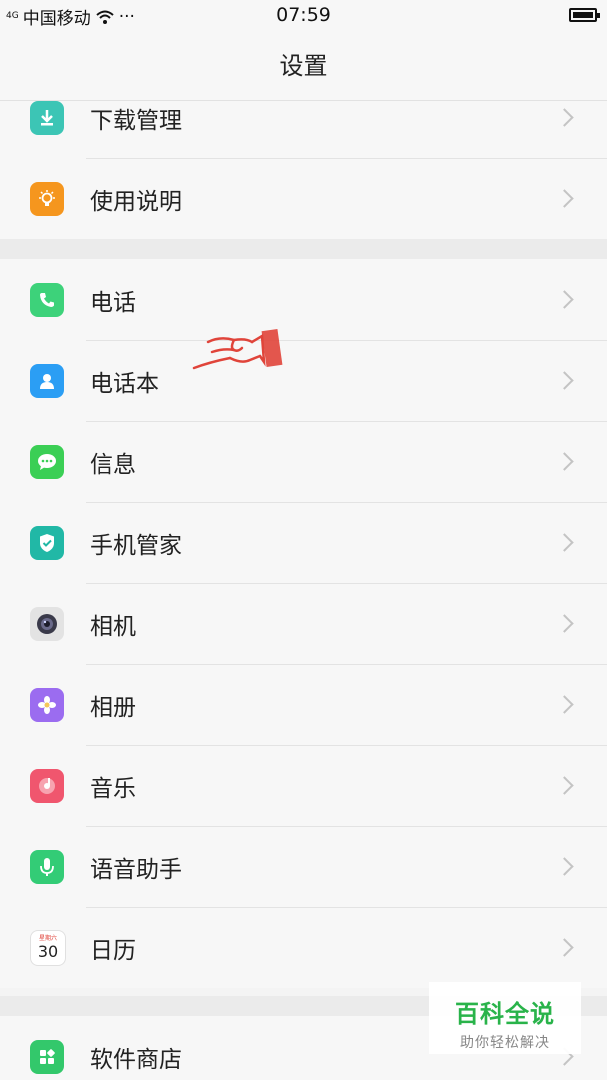 The height and width of the screenshot is (1080, 607). I want to click on settings-item-phone: 电话, so click(303, 299).